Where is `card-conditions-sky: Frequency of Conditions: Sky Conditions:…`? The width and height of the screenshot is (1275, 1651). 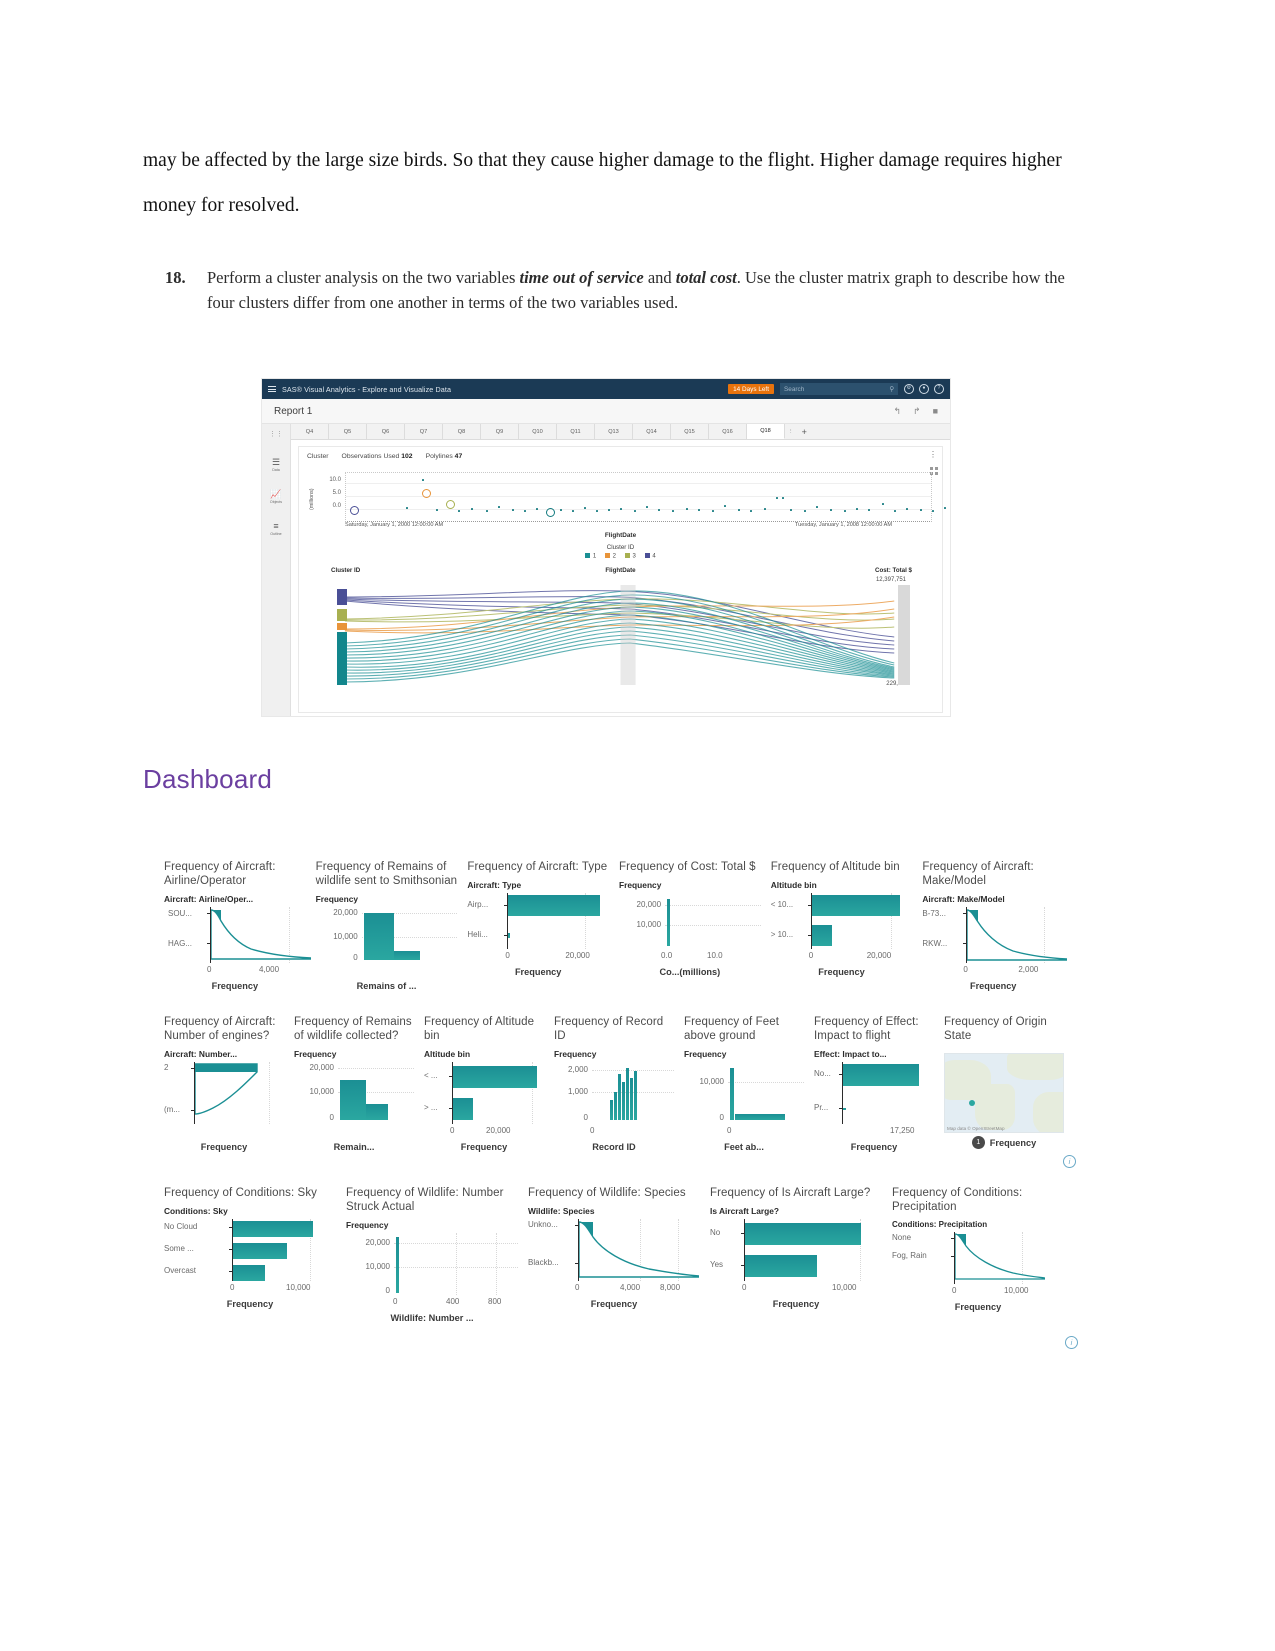 card-conditions-sky: Frequency of Conditions: Sky Conditions:… is located at coordinates (251, 1254).